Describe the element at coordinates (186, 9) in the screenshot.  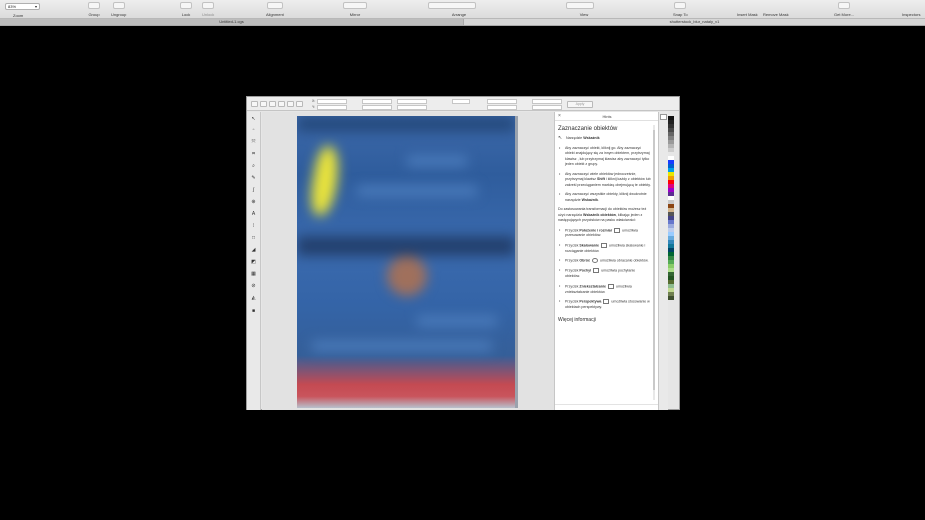
I see `lock-button: Lock` at that location.